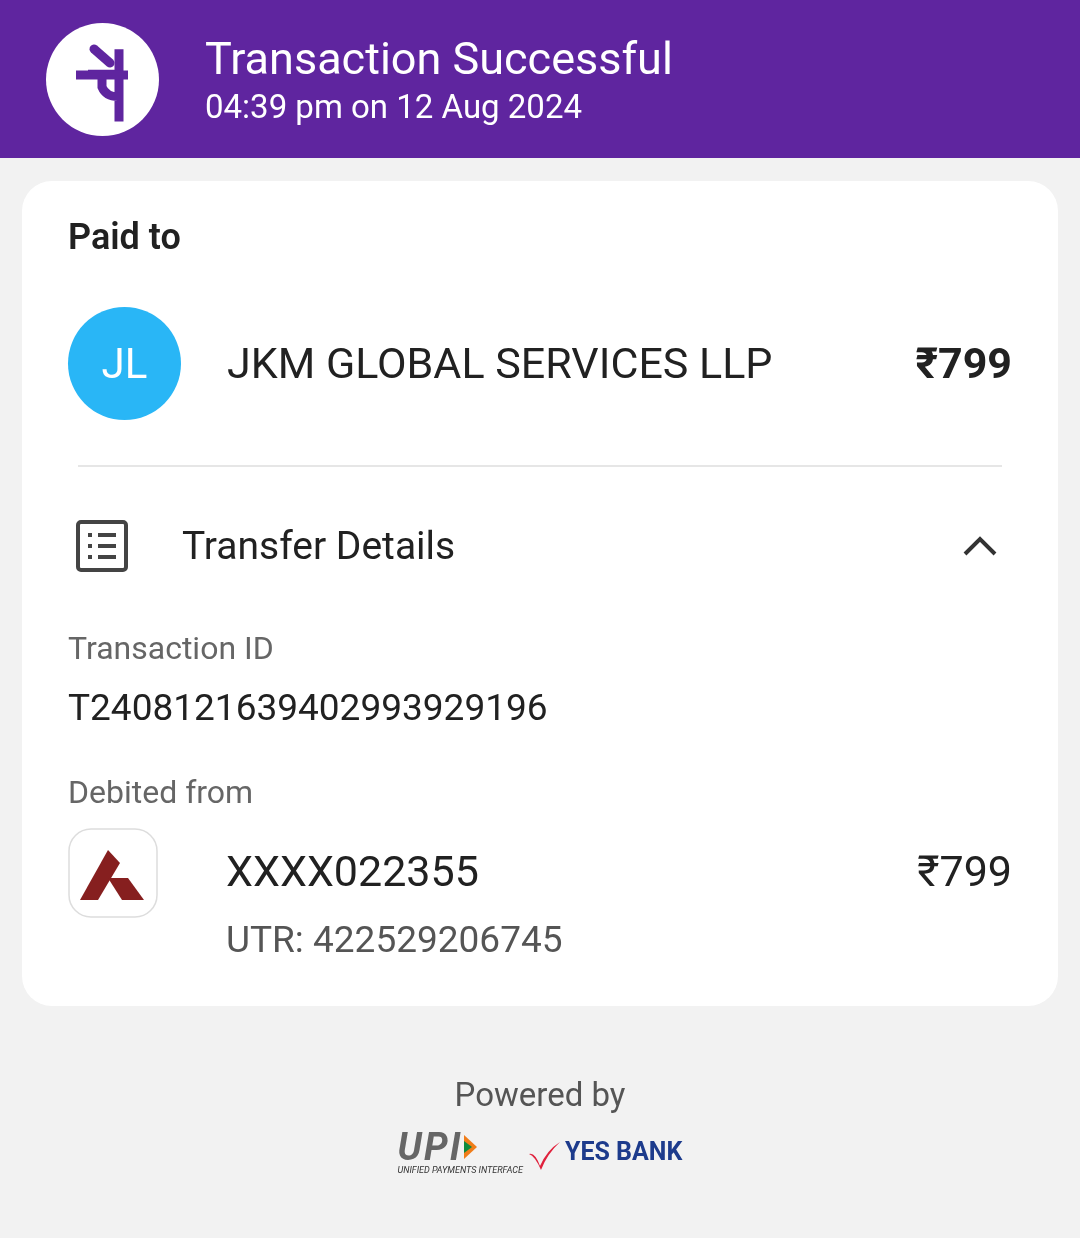 This screenshot has height=1238, width=1080. What do you see at coordinates (430, 1147) in the screenshot?
I see `upi-logo-text: UPI` at bounding box center [430, 1147].